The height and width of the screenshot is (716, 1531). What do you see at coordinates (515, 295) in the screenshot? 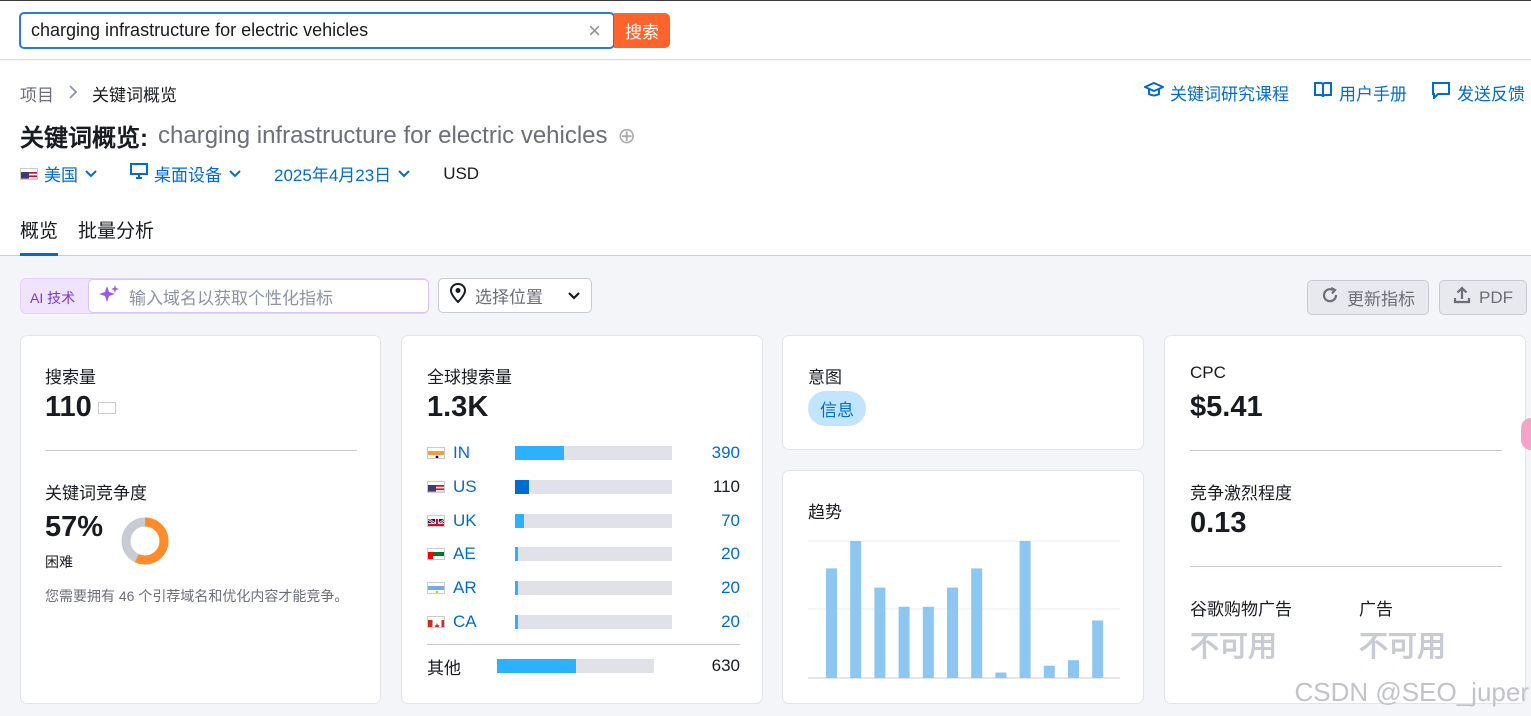
I see `location-select: 选择位置` at bounding box center [515, 295].